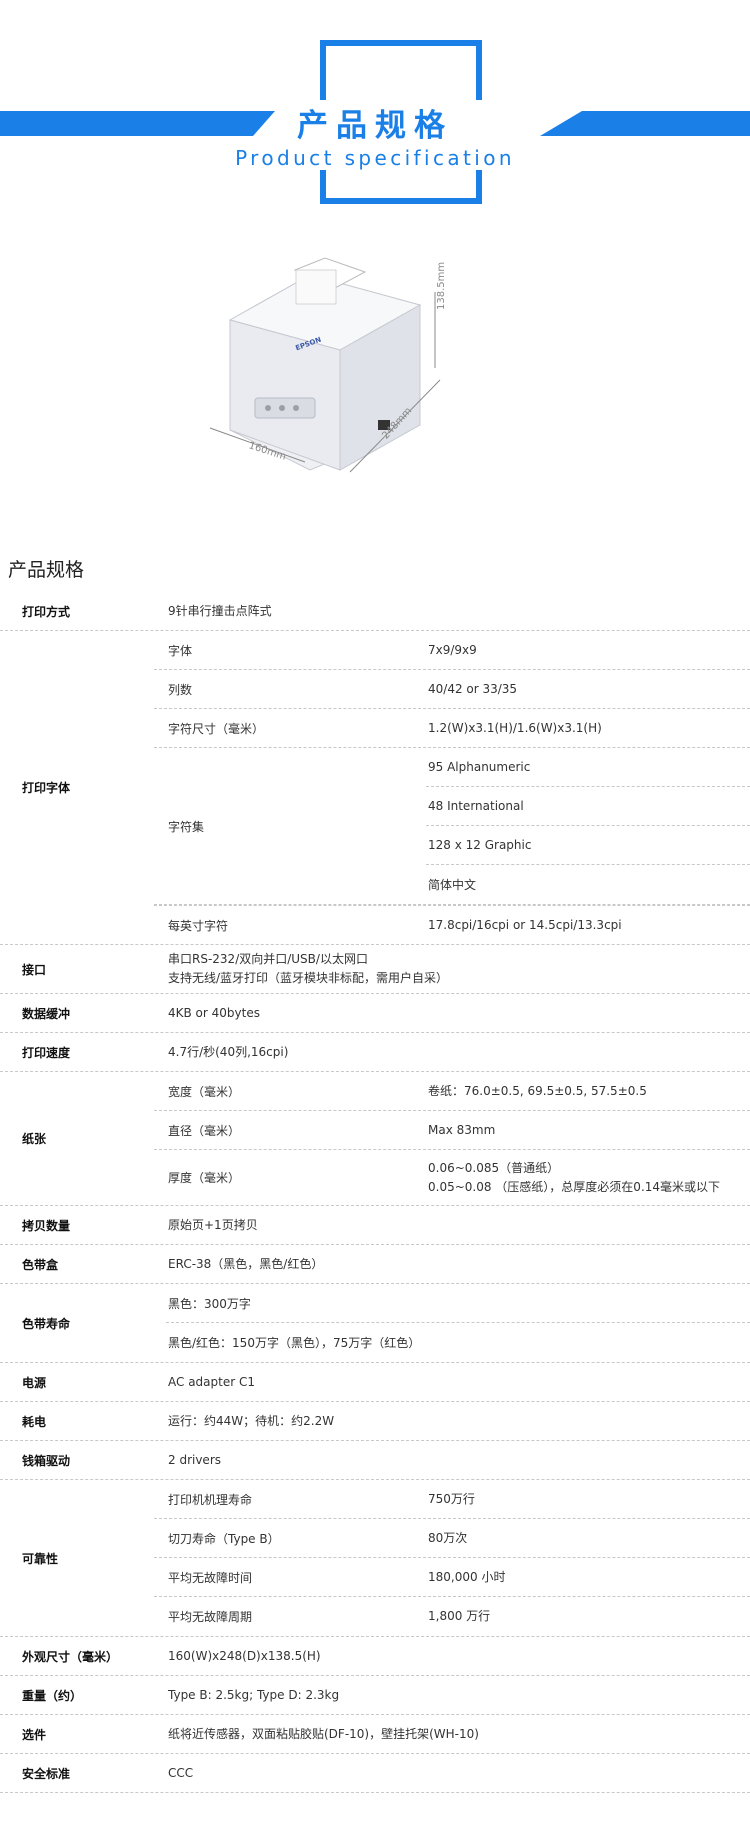  What do you see at coordinates (228, 1051) in the screenshot?
I see `spec-value: 4.7行/秒(40列,16cpi)` at bounding box center [228, 1051].